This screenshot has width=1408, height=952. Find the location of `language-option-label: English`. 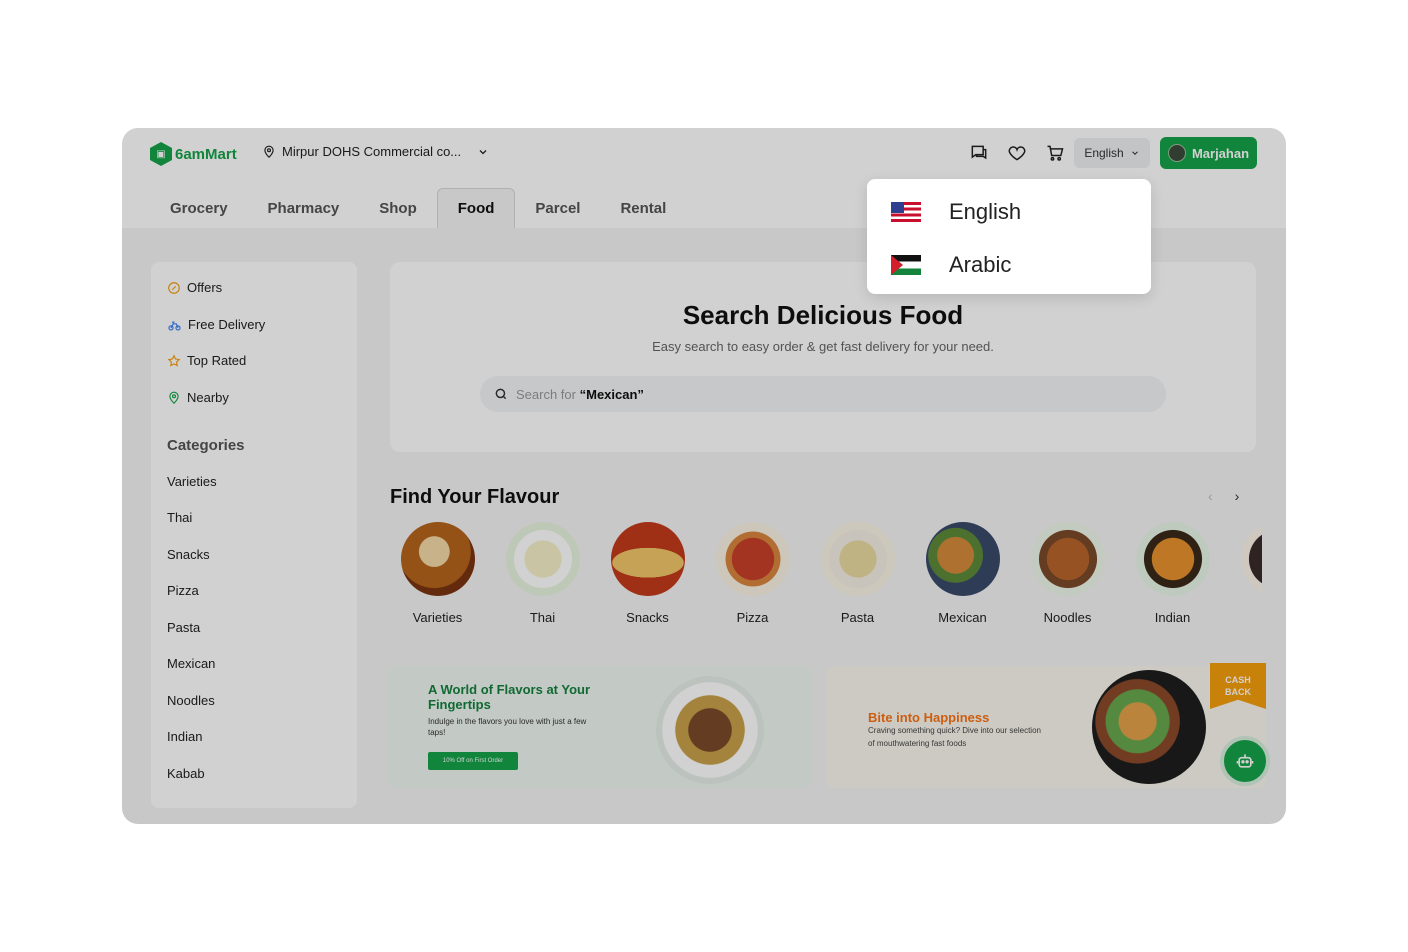

language-option-label: English is located at coordinates (985, 211).